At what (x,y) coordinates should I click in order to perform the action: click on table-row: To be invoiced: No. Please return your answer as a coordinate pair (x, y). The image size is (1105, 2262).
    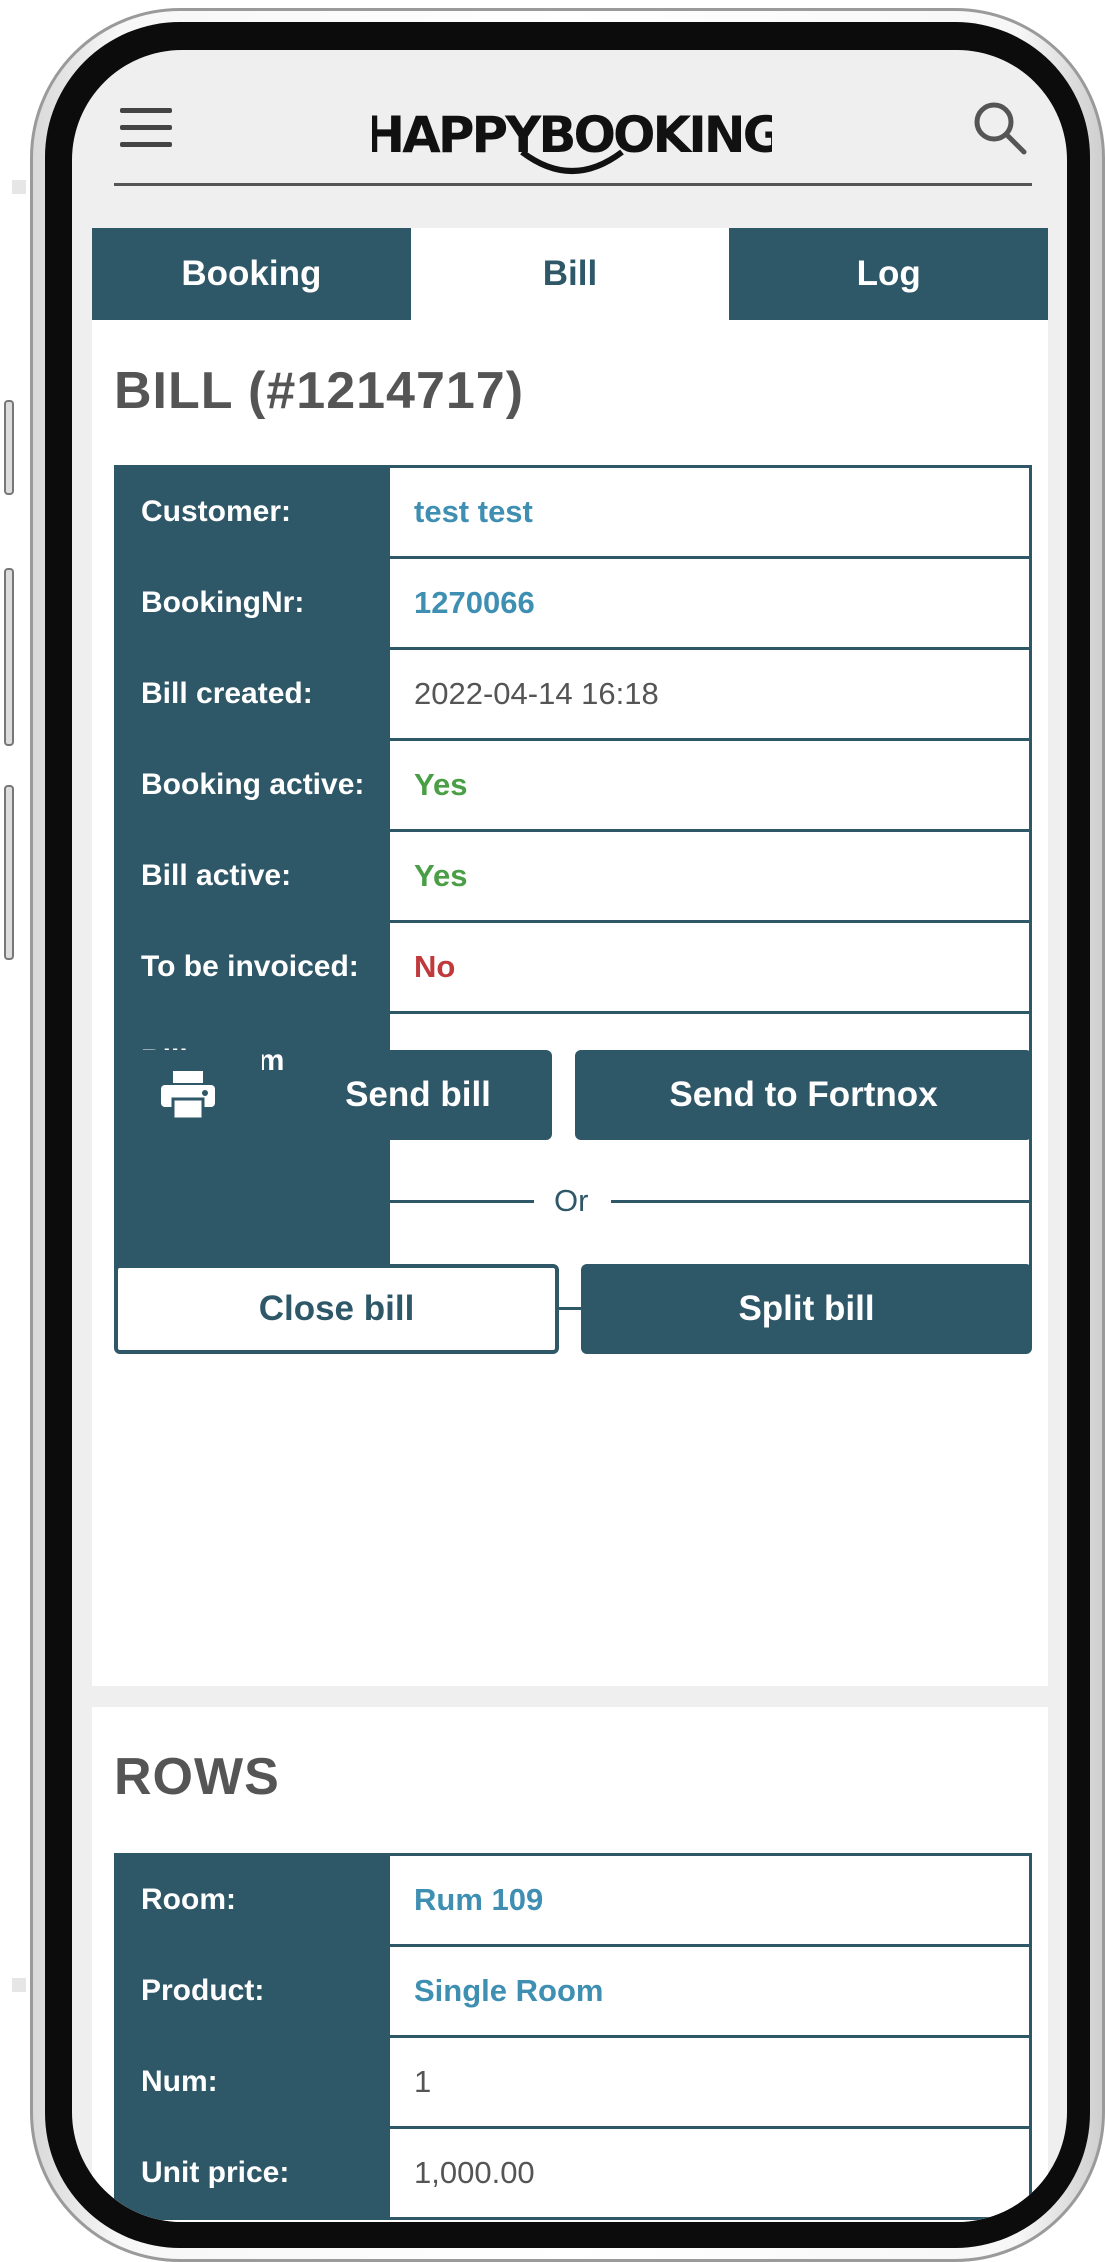
    Looking at the image, I should click on (573, 968).